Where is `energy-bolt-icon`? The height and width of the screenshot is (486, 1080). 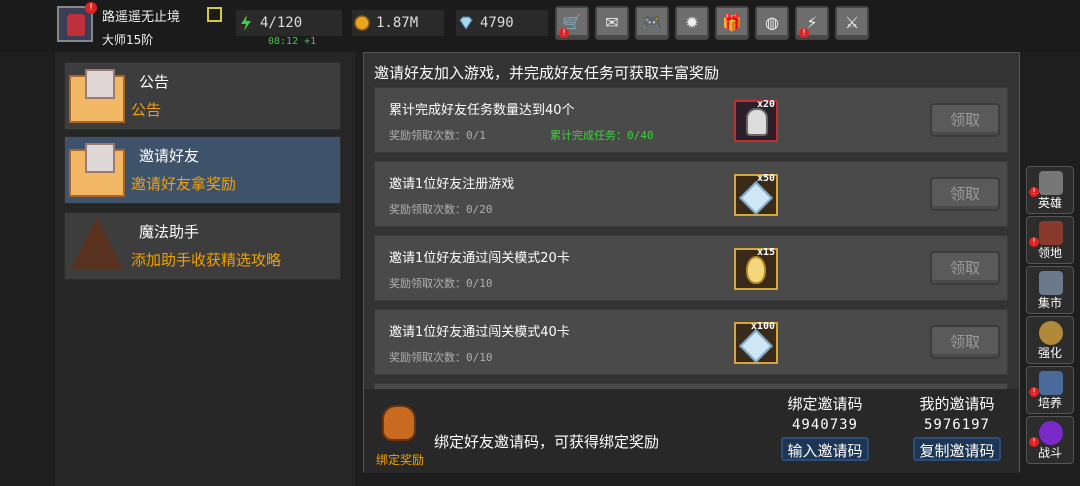 energy-bolt-icon is located at coordinates (246, 23).